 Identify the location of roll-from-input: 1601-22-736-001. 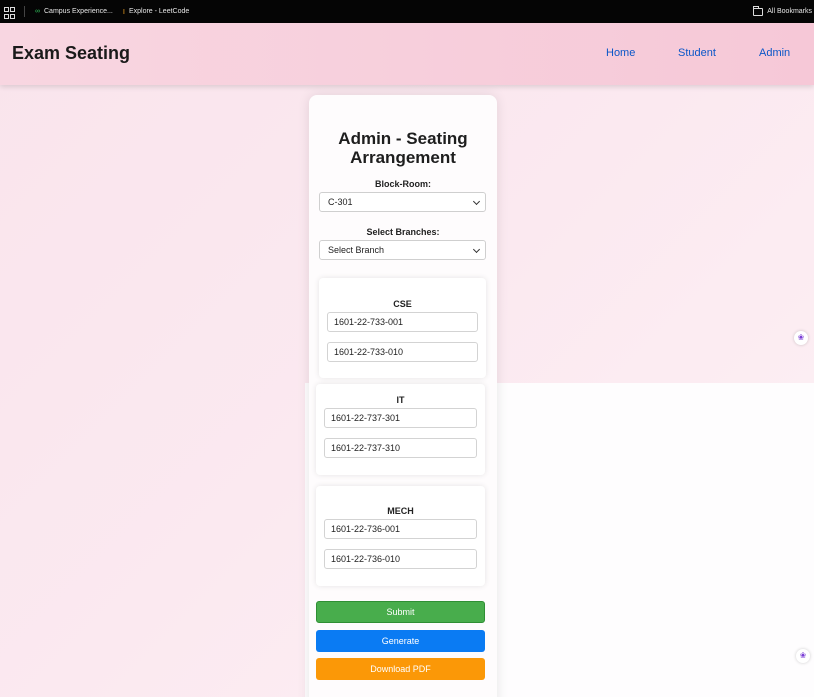
(400, 529).